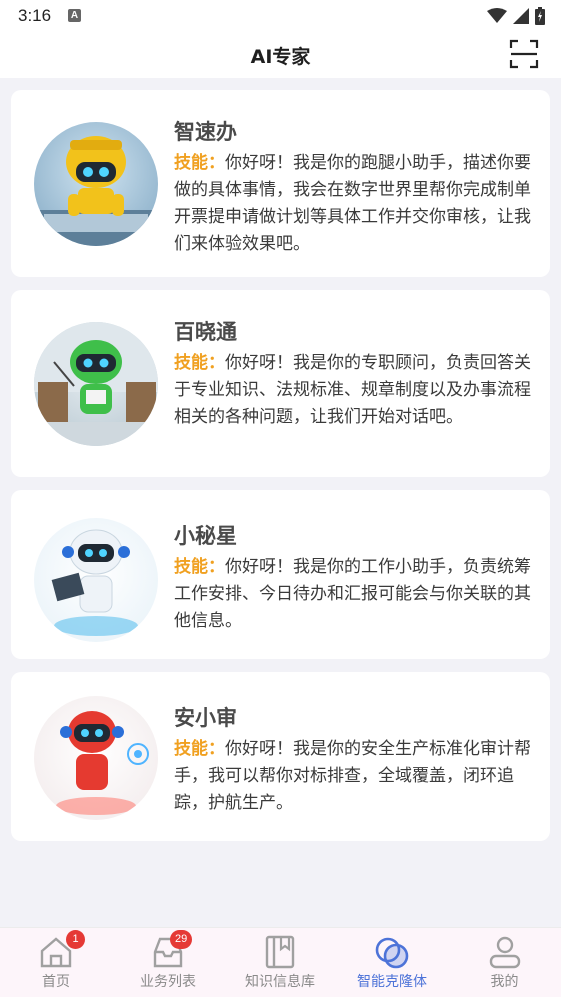 The image size is (561, 997). Describe the element at coordinates (504, 952) in the screenshot. I see `user-icon` at that location.